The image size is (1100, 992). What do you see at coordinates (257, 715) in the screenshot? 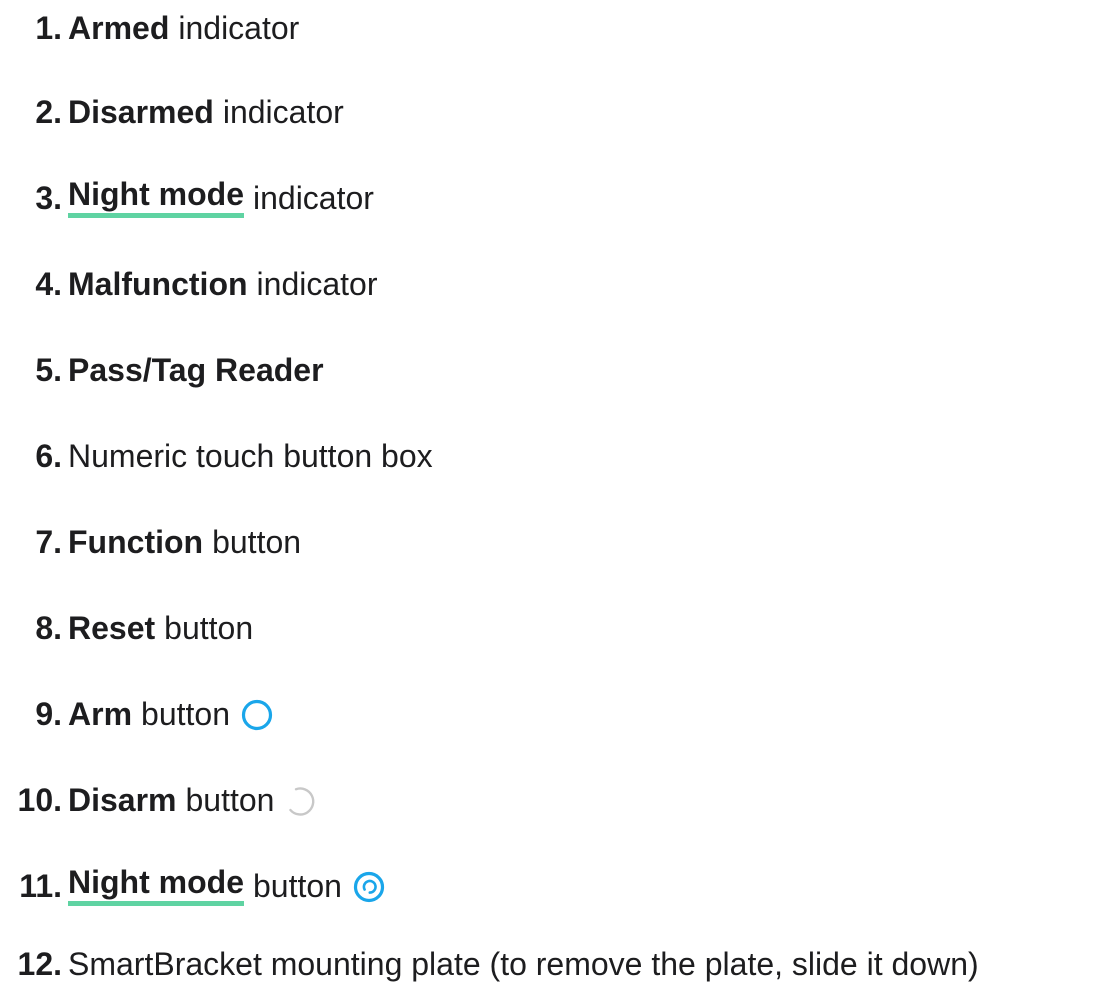
I see `arm-ring-icon` at bounding box center [257, 715].